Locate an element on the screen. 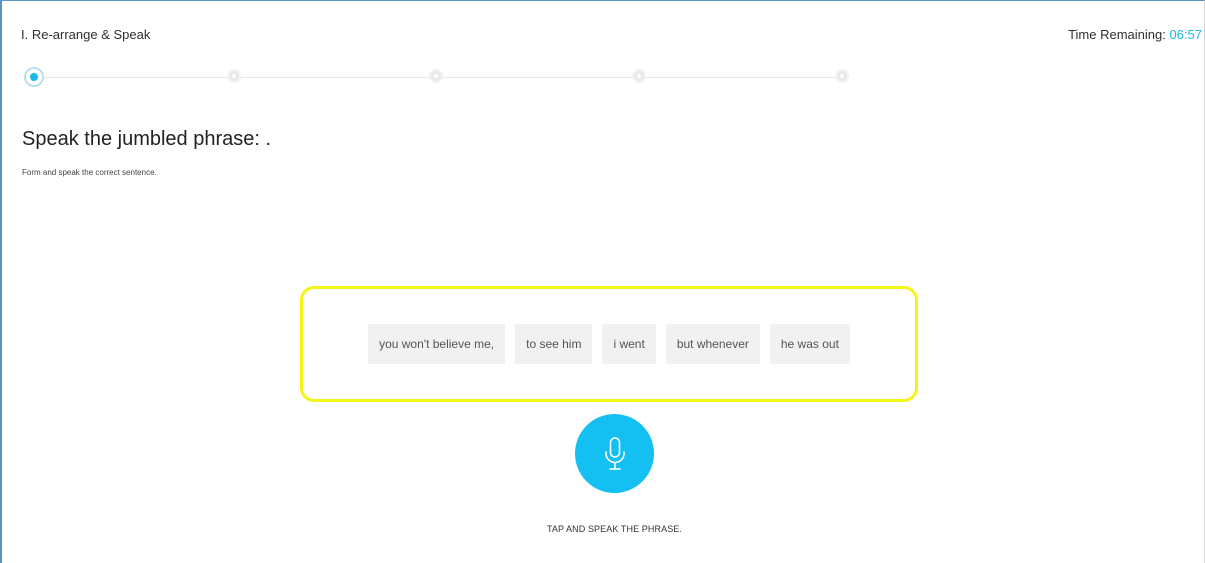 The height and width of the screenshot is (563, 1205). time-remaining: Time Remaining: 06:57 is located at coordinates (1135, 34).